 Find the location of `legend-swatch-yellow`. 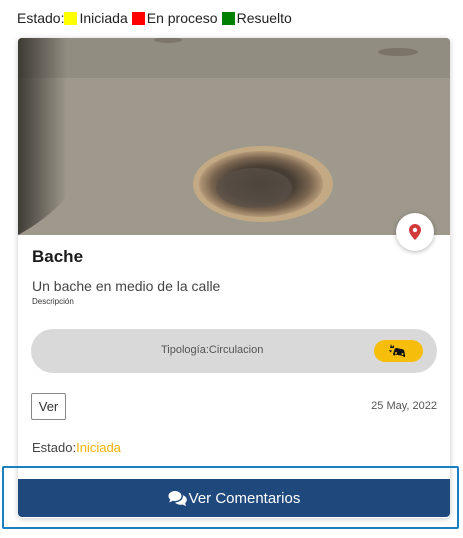

legend-swatch-yellow is located at coordinates (71, 18).